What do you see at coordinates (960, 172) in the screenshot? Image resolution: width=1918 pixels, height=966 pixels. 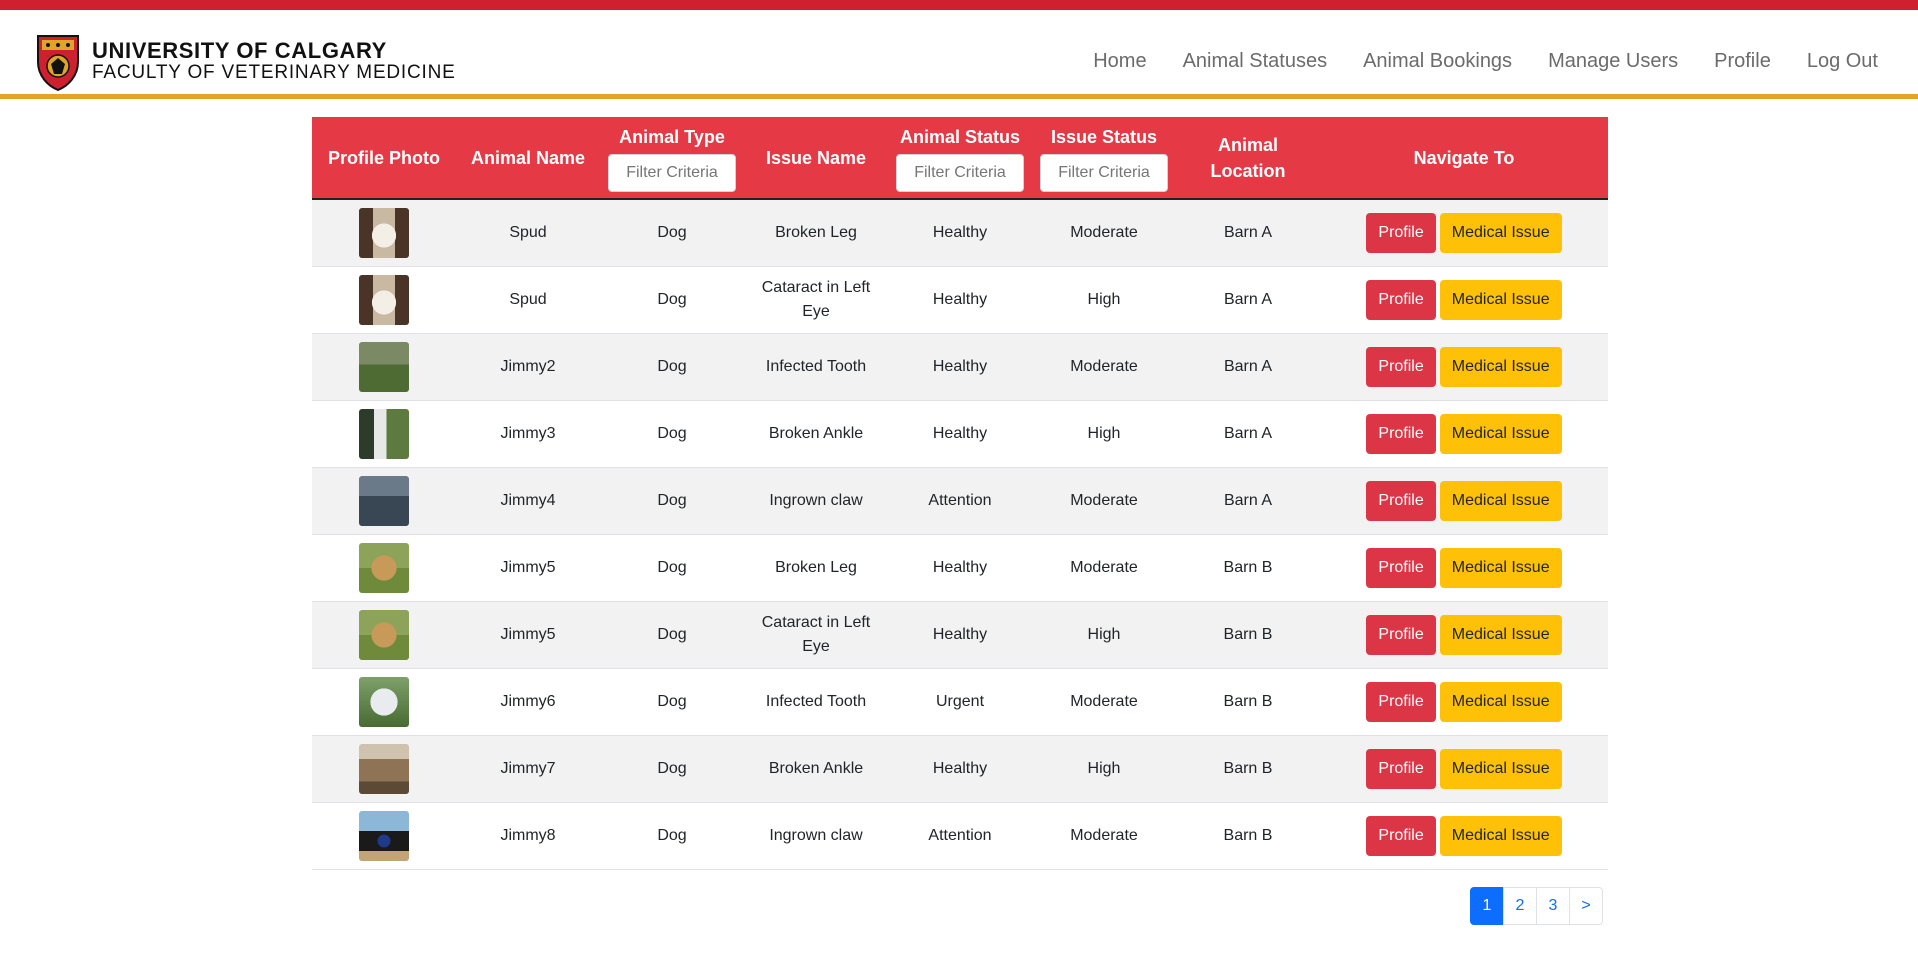 I see `animal-status-filter` at bounding box center [960, 172].